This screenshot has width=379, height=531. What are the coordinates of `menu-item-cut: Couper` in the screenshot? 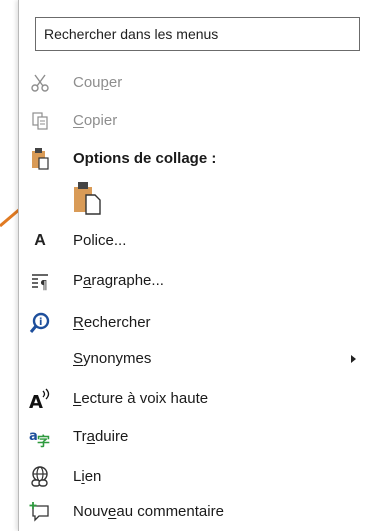 It's located at (199, 83).